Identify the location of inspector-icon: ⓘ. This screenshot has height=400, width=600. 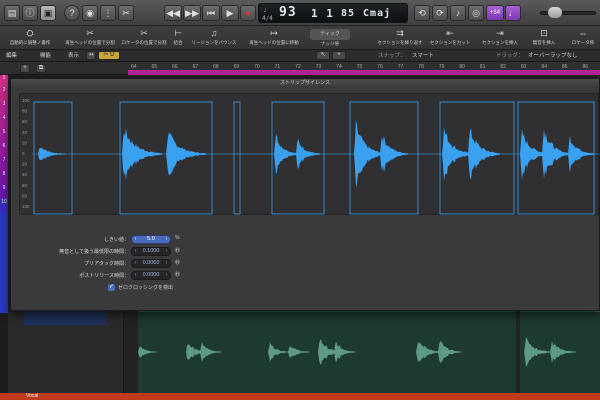
(30, 13).